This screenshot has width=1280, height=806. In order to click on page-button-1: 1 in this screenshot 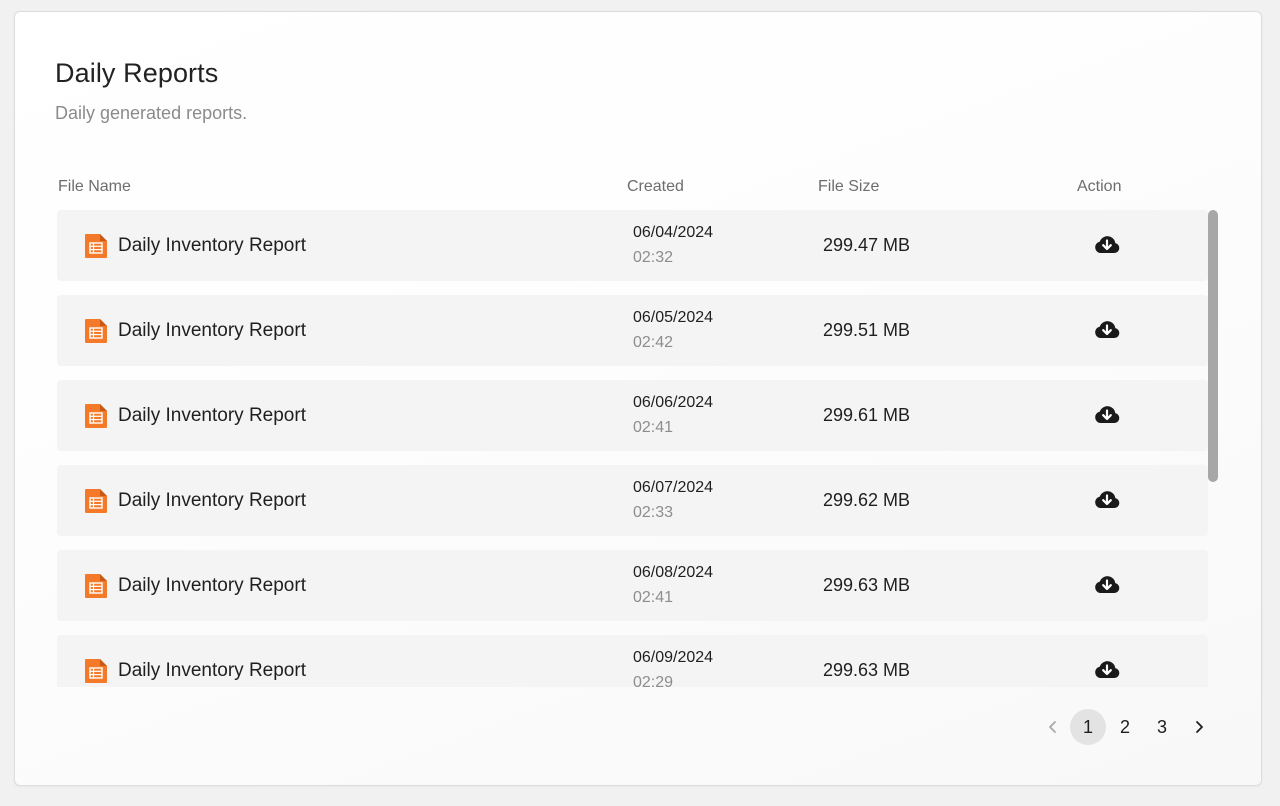, I will do `click(1088, 727)`.